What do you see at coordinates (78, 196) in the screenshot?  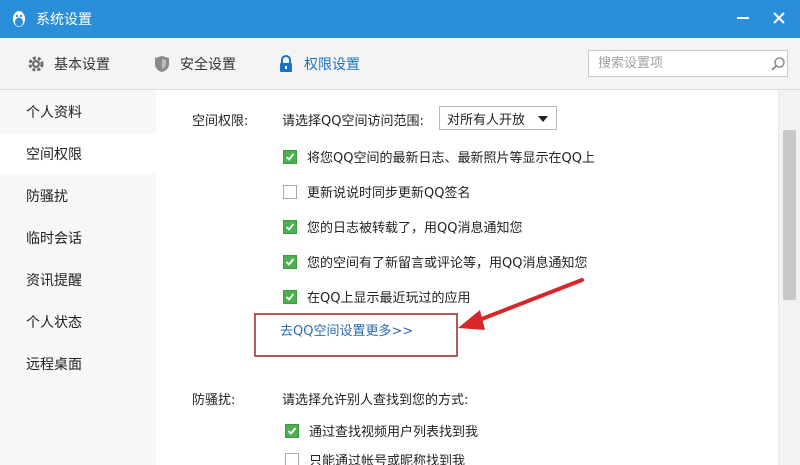 I see `sidebar-item-anti-harassment: 防骚扰` at bounding box center [78, 196].